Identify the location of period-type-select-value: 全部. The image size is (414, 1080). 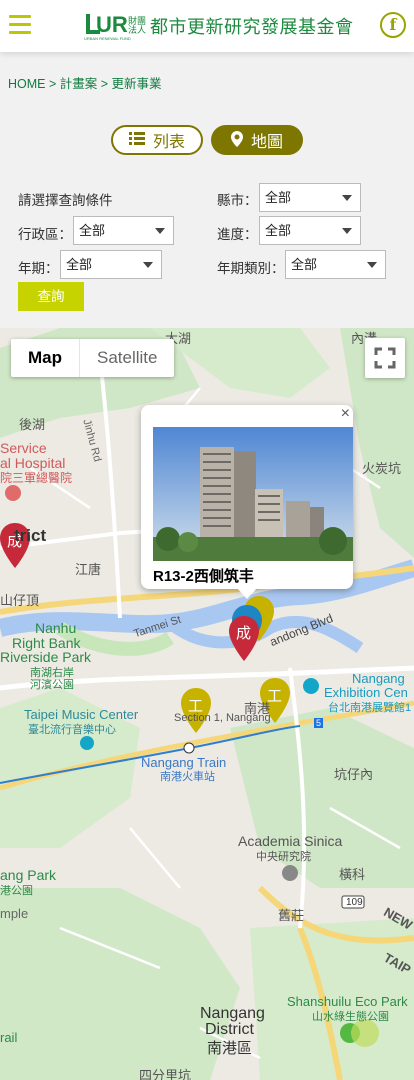
(304, 264).